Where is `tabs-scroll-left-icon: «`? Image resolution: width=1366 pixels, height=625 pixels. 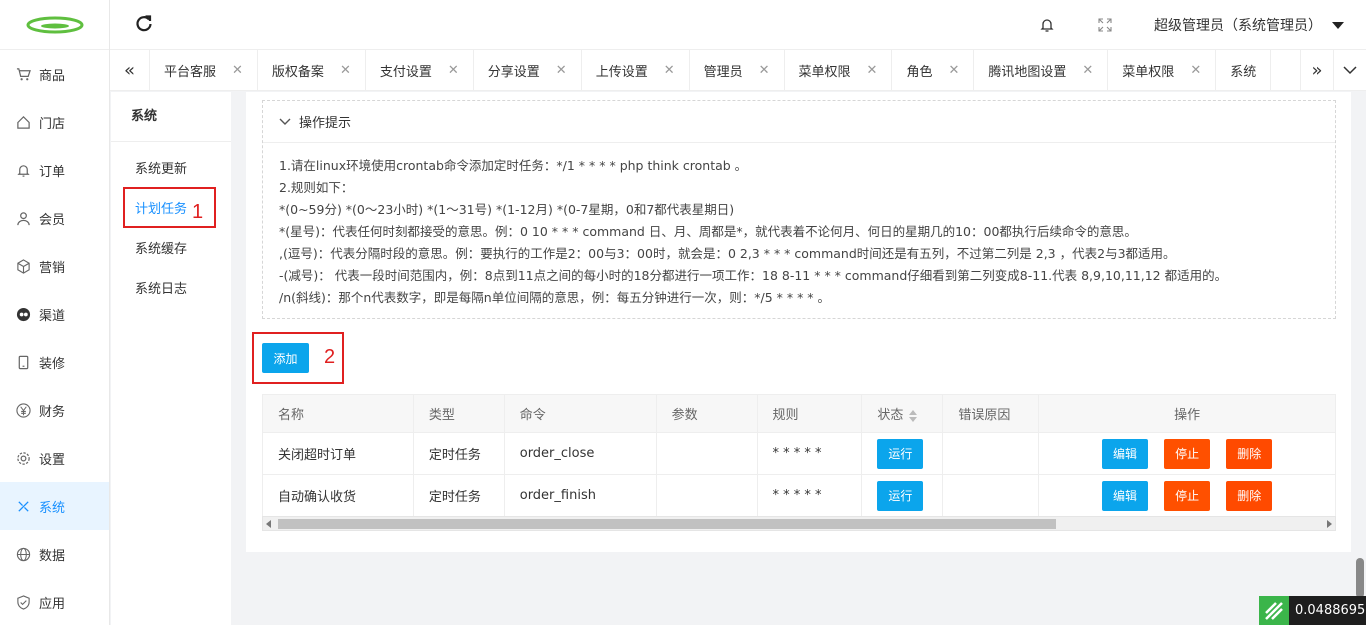
tabs-scroll-left-icon: « is located at coordinates (130, 70).